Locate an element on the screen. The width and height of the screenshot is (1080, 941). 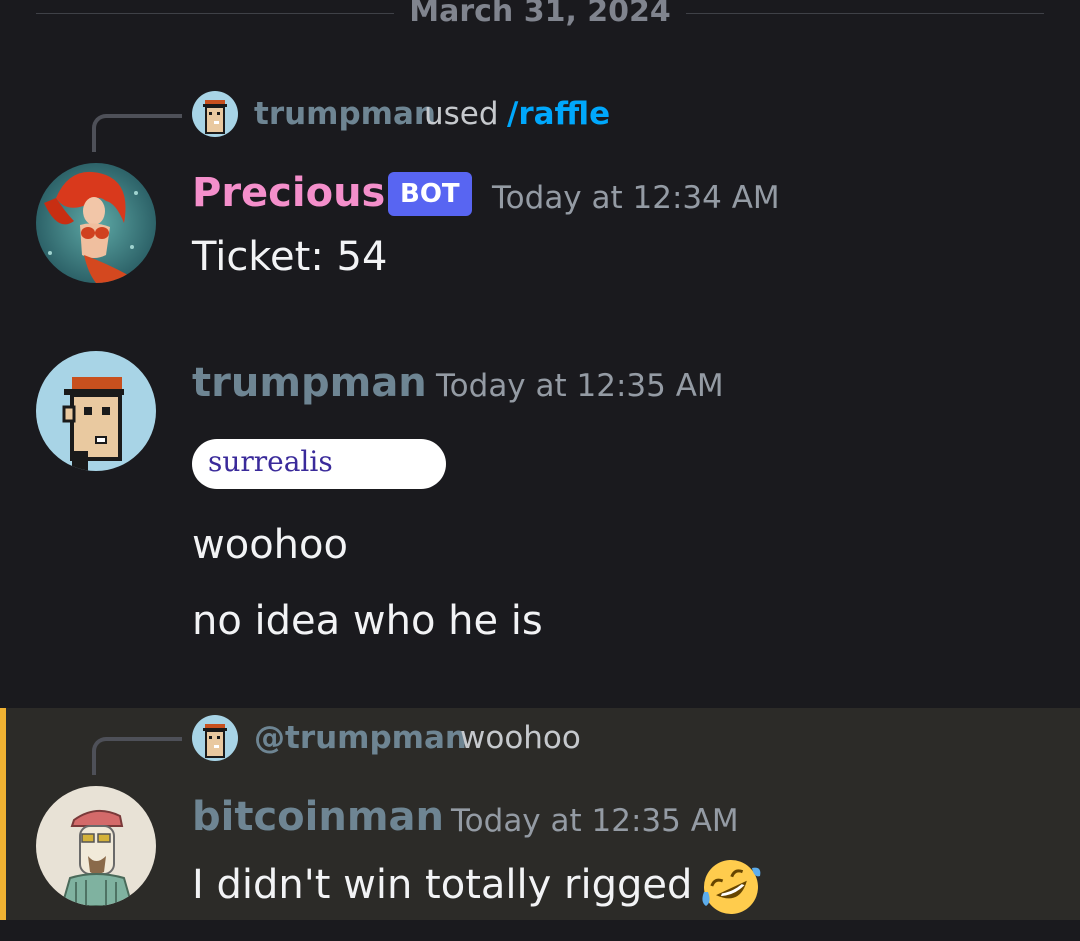
message-timestamp: Today at 12:34 AM is located at coordinates (636, 198).